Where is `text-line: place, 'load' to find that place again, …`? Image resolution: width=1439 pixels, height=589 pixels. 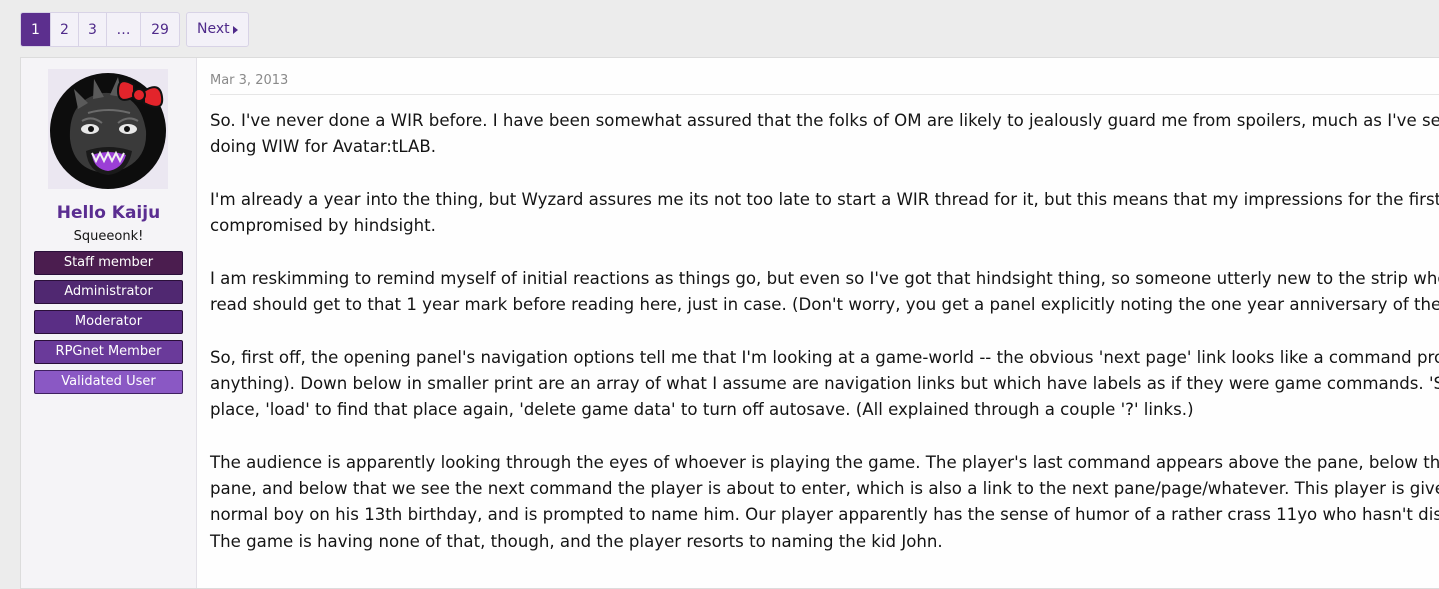 text-line: place, 'load' to find that place again, … is located at coordinates (702, 410).